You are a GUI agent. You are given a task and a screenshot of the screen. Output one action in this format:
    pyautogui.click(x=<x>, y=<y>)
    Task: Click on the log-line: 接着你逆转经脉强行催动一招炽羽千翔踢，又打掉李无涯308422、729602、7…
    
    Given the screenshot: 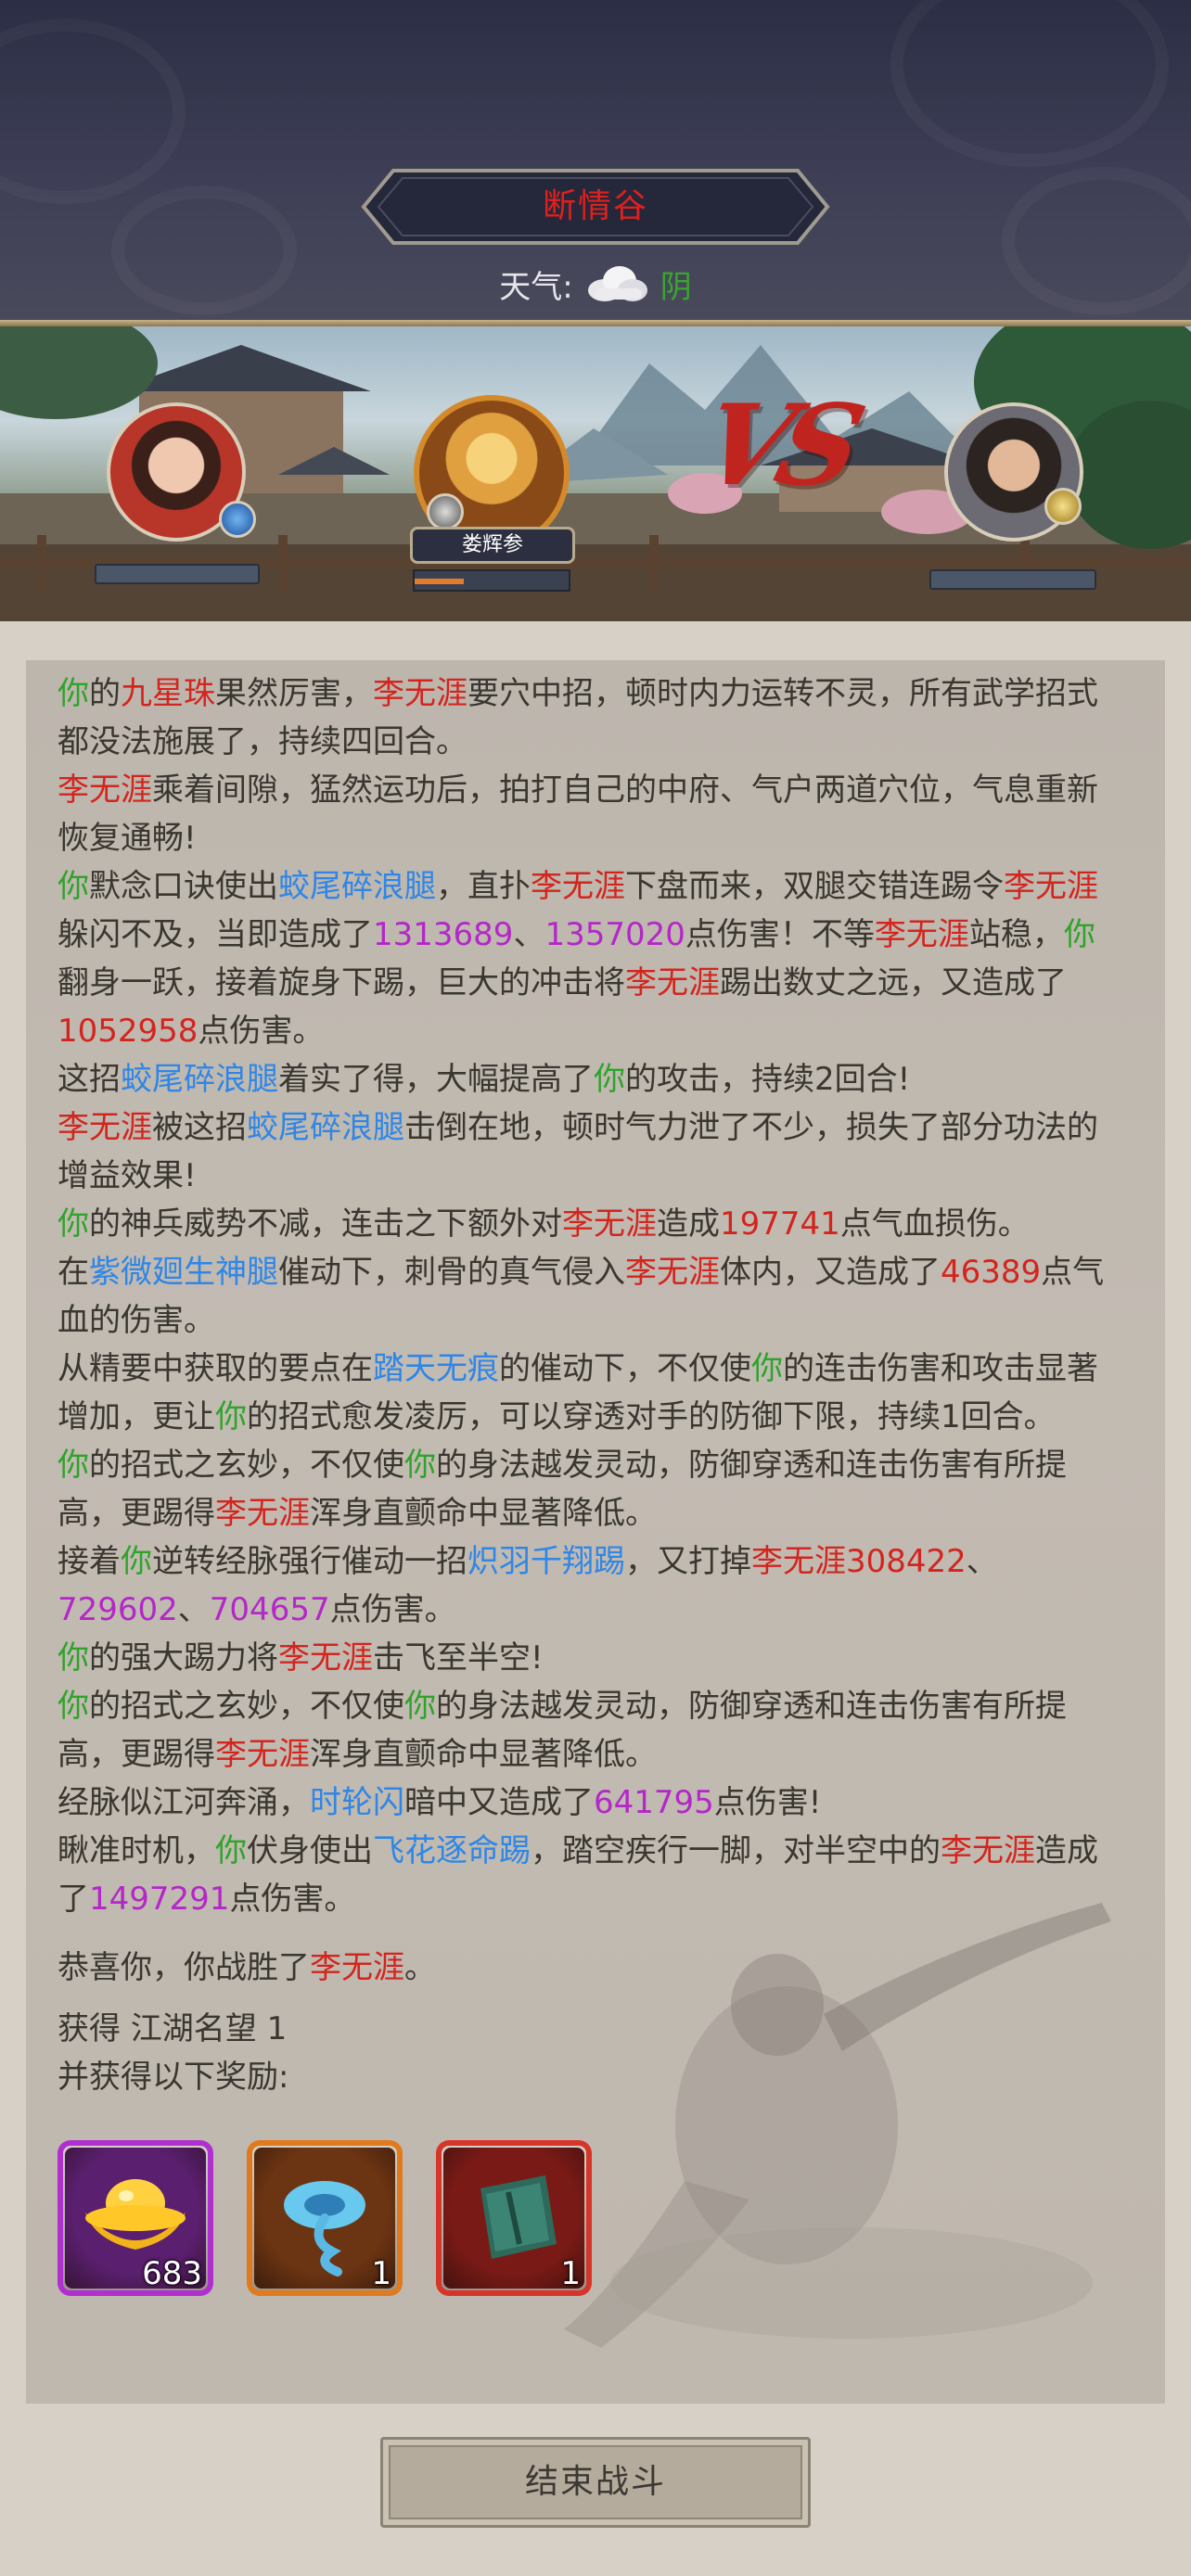 What is the action you would take?
    pyautogui.click(x=591, y=1585)
    